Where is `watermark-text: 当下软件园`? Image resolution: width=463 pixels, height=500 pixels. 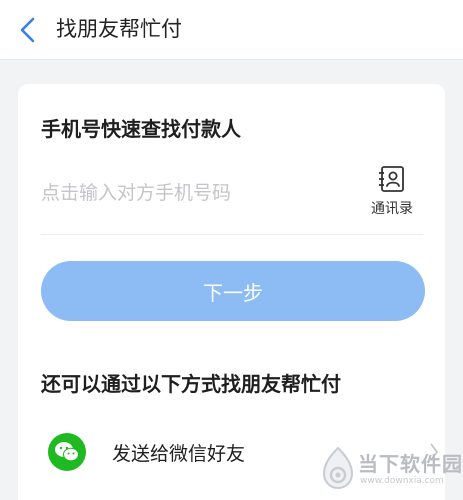
watermark-text: 当下软件园 is located at coordinates (410, 464).